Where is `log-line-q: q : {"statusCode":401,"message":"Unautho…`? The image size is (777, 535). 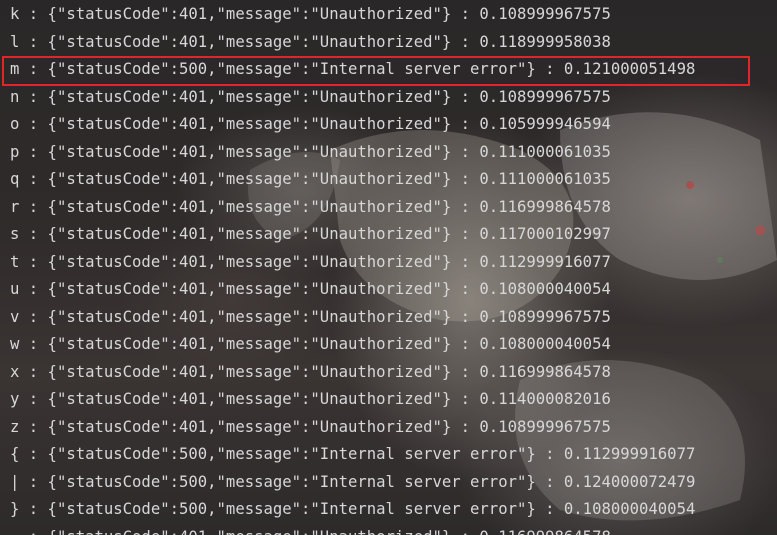 log-line-q: q : {"statusCode":401,"message":"Unautho… is located at coordinates (310, 179).